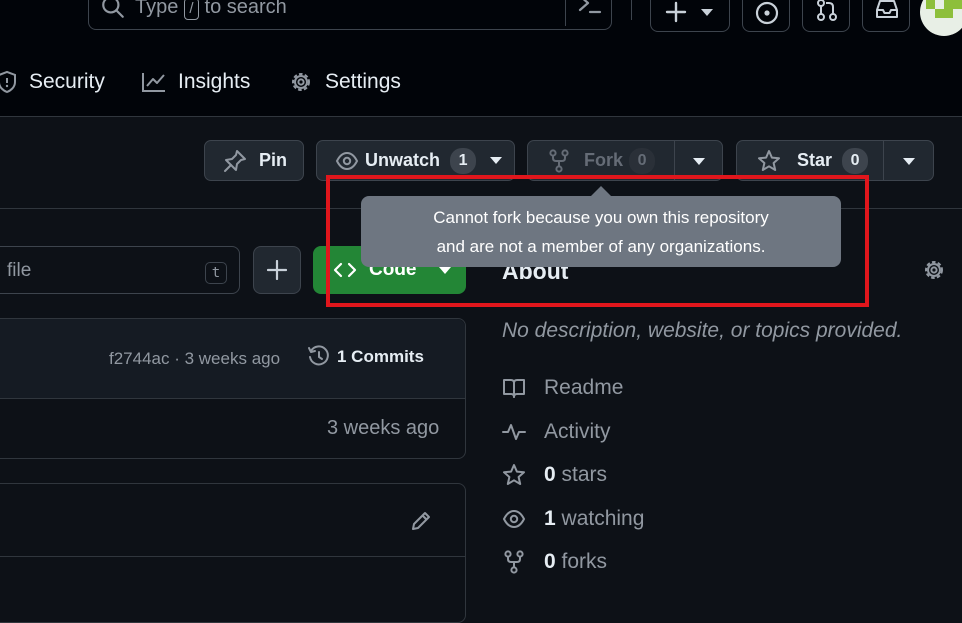  I want to click on forks-link: 0 forks, so click(554, 562).